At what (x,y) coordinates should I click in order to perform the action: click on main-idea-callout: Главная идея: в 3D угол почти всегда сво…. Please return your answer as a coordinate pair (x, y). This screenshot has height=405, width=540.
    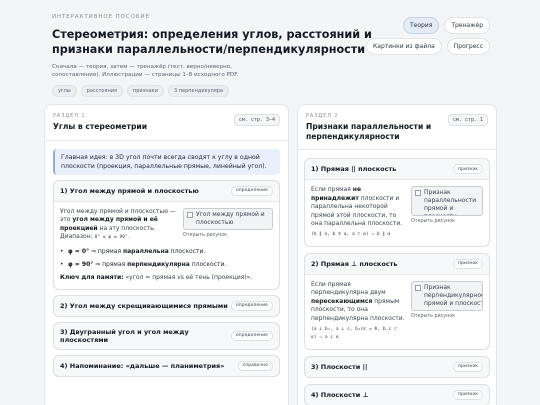
    Looking at the image, I should click on (166, 161).